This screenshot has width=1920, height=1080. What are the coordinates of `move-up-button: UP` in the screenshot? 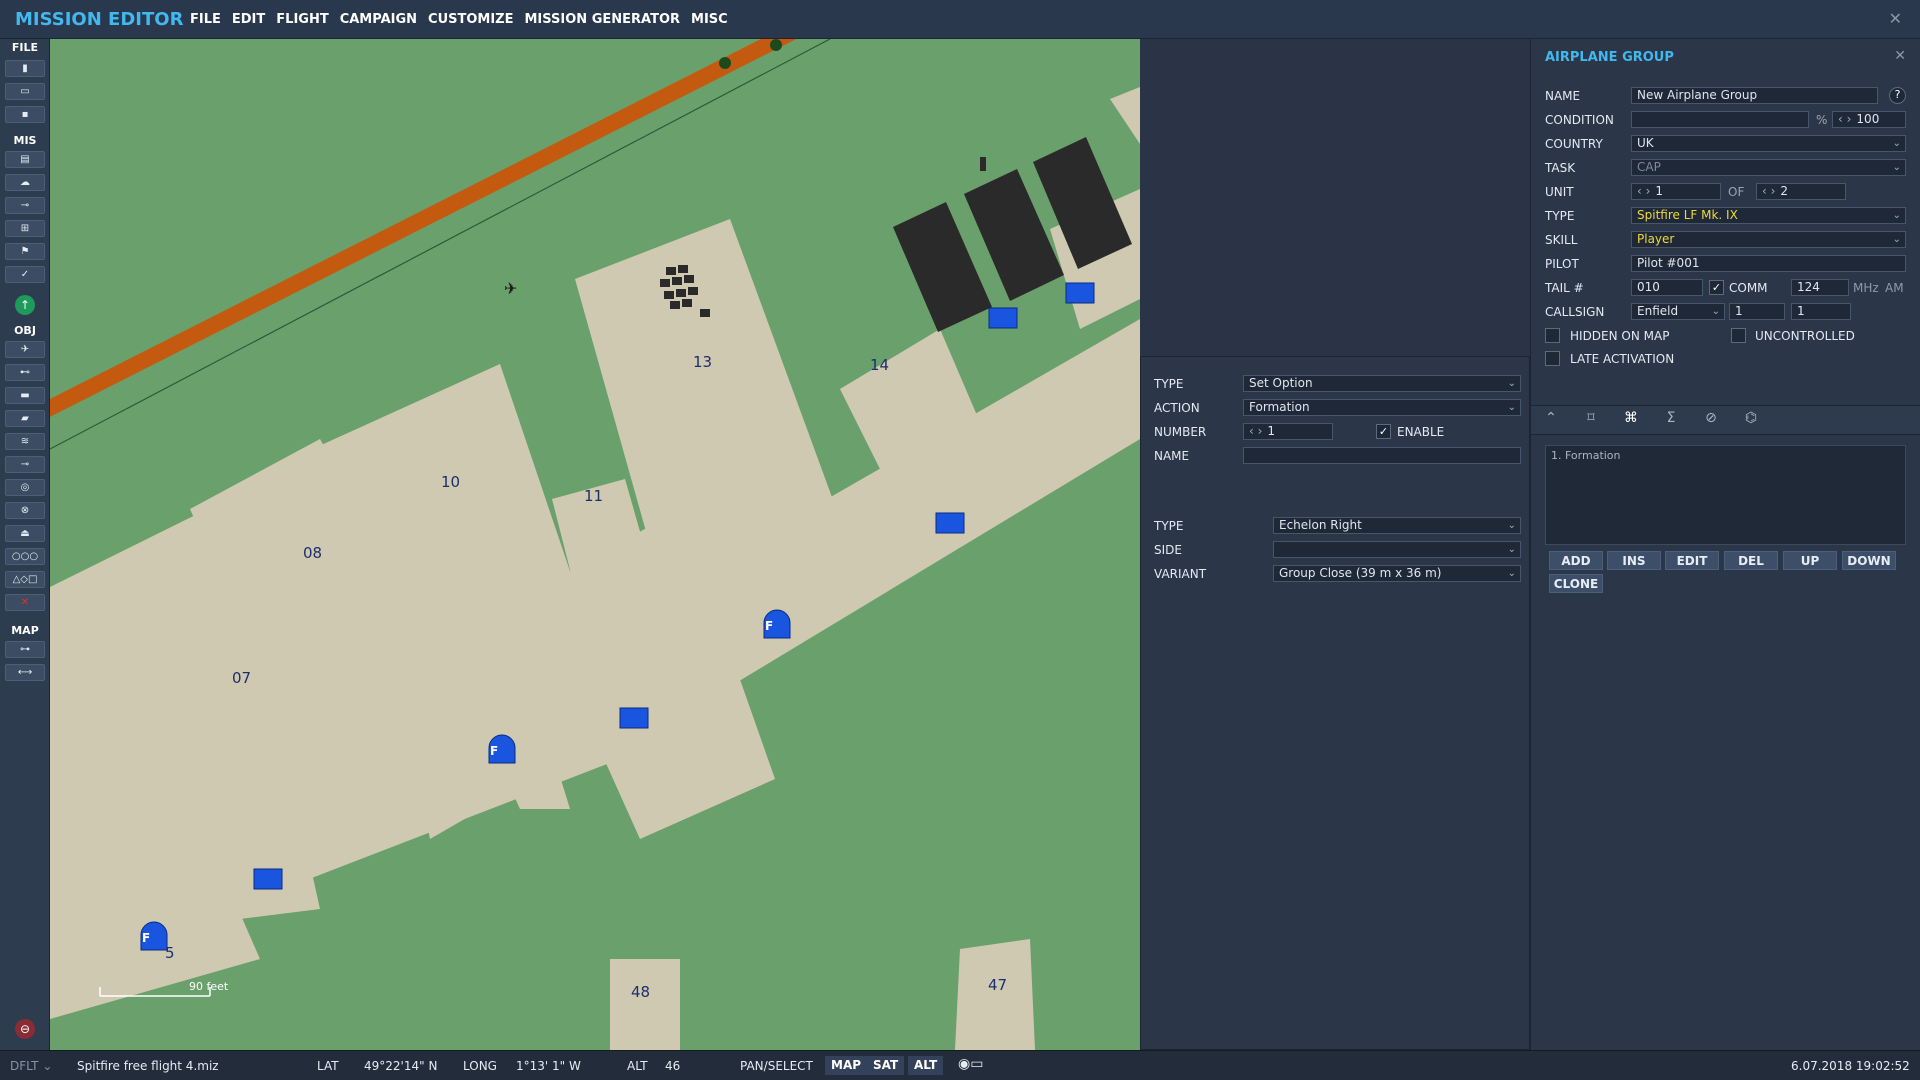 It's located at (1810, 560).